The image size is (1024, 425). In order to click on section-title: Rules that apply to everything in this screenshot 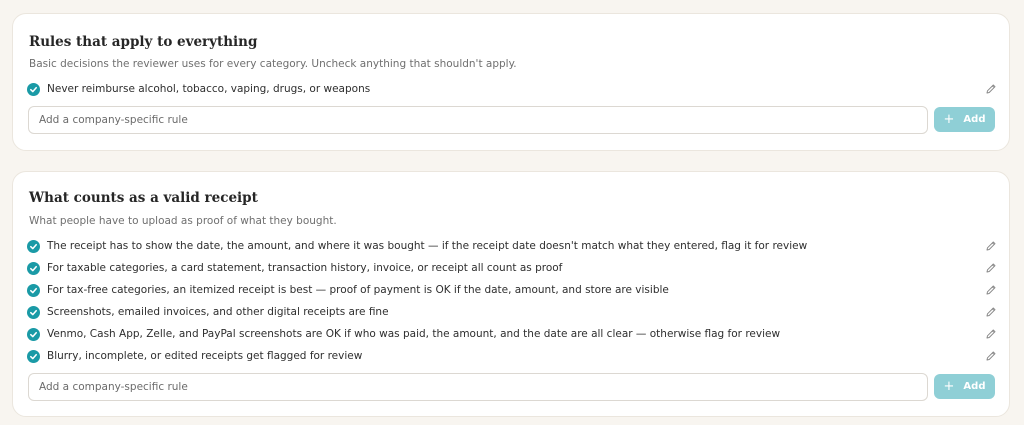, I will do `click(143, 42)`.